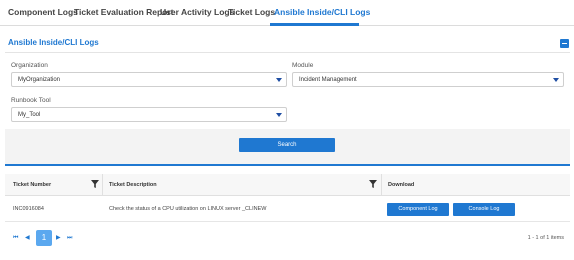 The image size is (574, 260). What do you see at coordinates (401, 185) in the screenshot?
I see `column-header-download: Download` at bounding box center [401, 185].